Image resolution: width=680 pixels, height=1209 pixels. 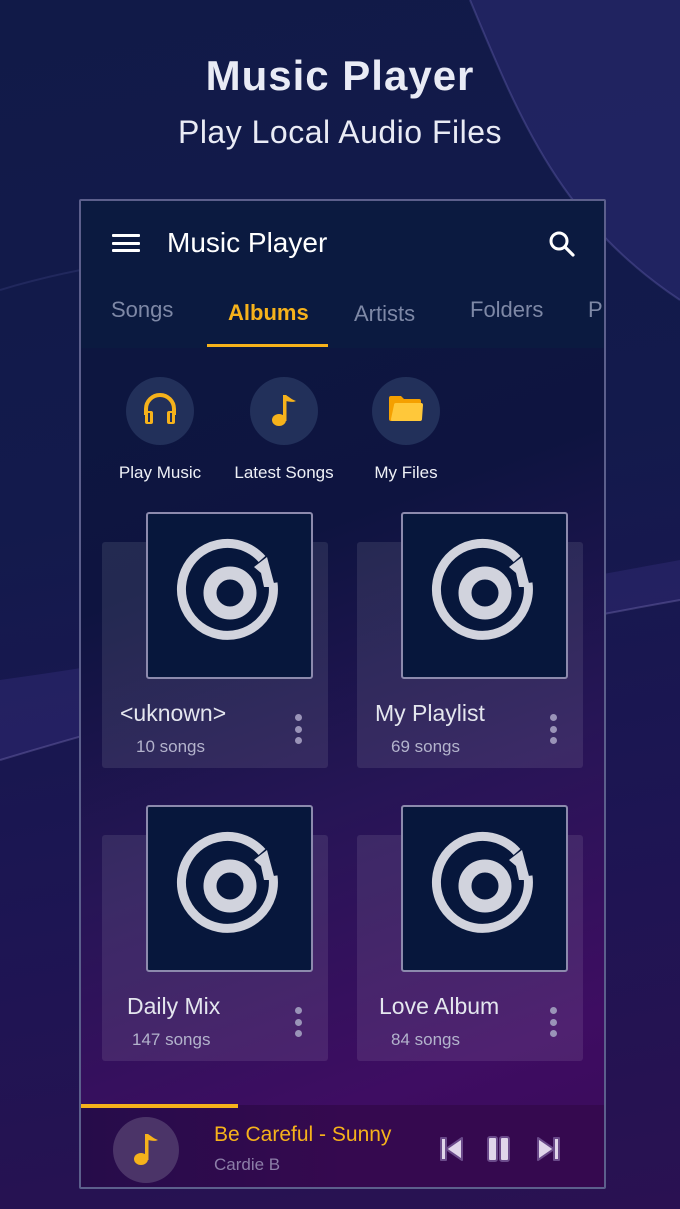 I want to click on tab-partial: P, so click(x=595, y=310).